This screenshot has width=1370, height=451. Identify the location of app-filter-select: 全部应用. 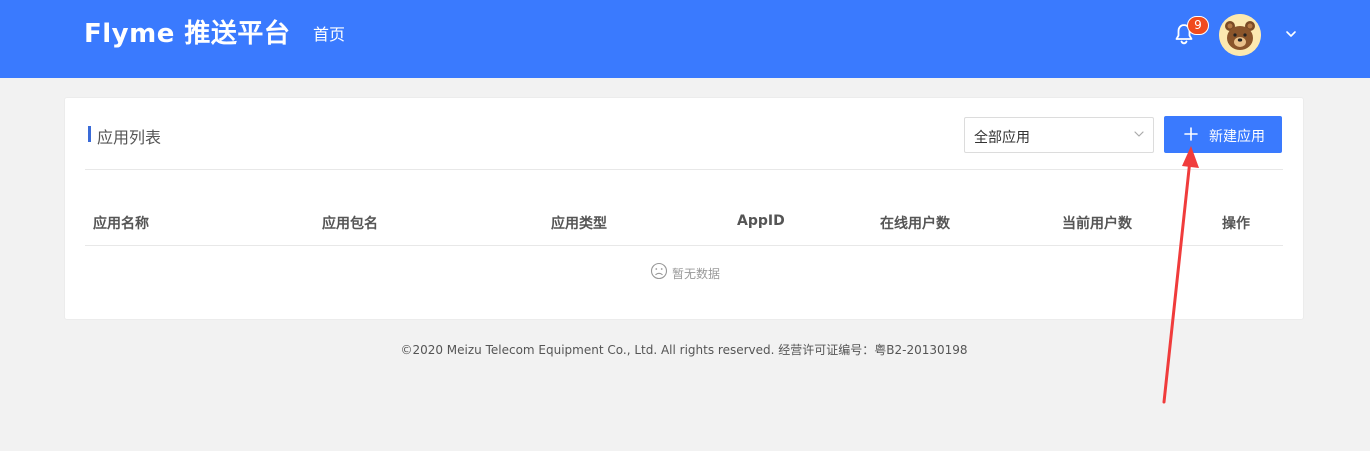
(1059, 135).